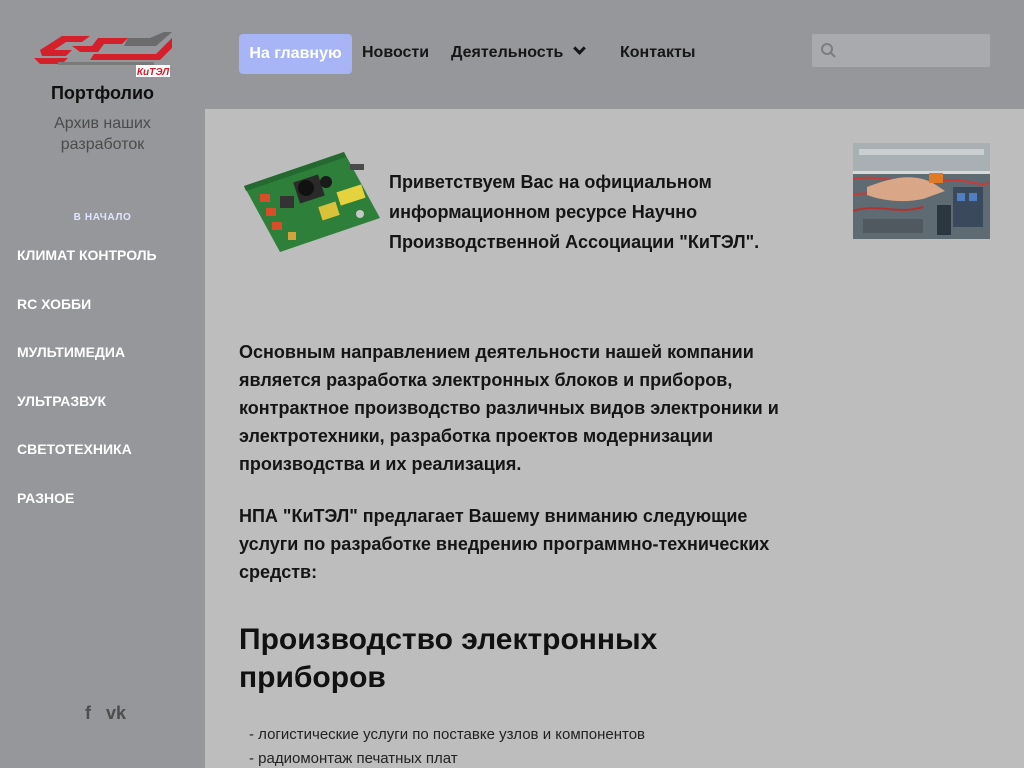 The width and height of the screenshot is (1024, 768). What do you see at coordinates (153, 72) in the screenshot?
I see `logo-text: КиТЭЛ` at bounding box center [153, 72].